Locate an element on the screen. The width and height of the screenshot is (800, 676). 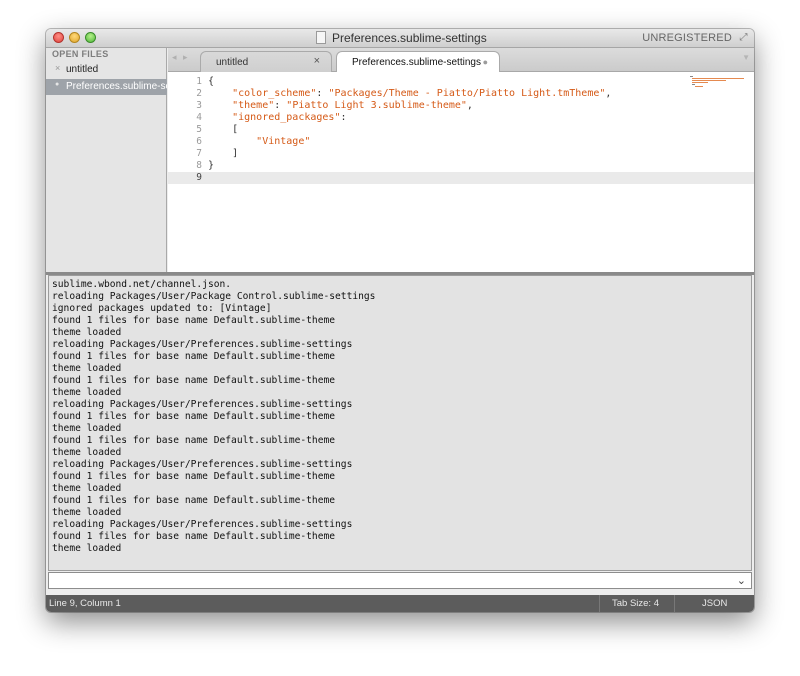
window-title: Preferences.sublime-settings is located at coordinates (409, 38).